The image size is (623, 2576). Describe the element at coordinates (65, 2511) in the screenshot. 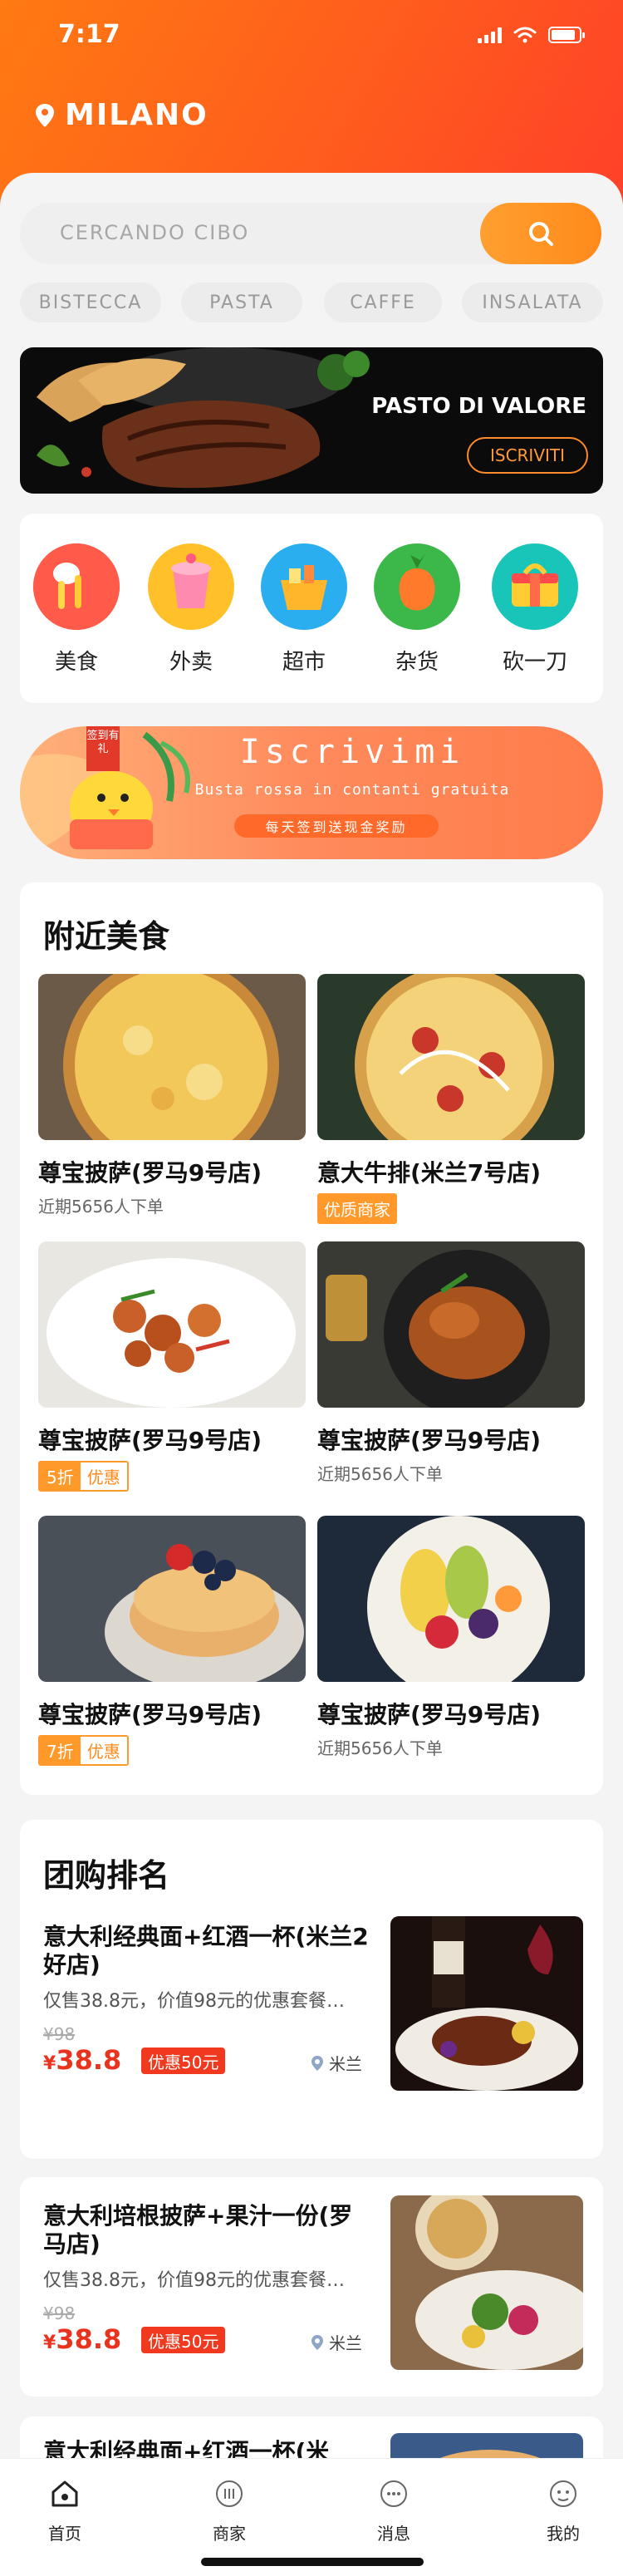

I see `tab-home: 首页` at that location.